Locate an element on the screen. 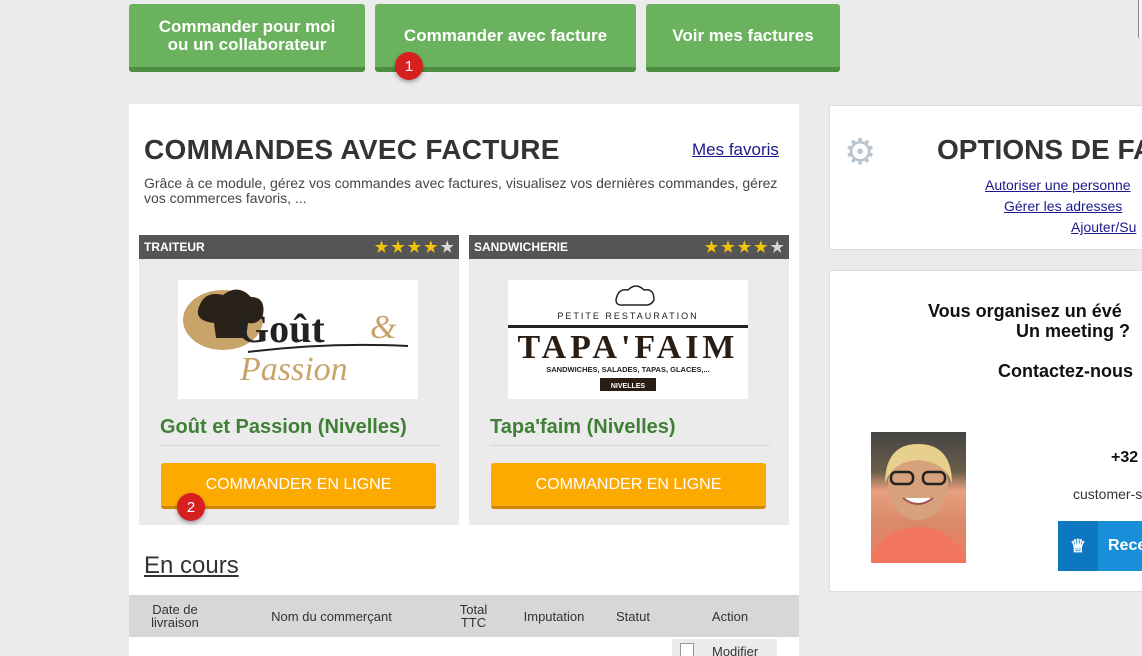 This screenshot has height=656, width=1142. ongoing-orders-title: En cours is located at coordinates (191, 565).